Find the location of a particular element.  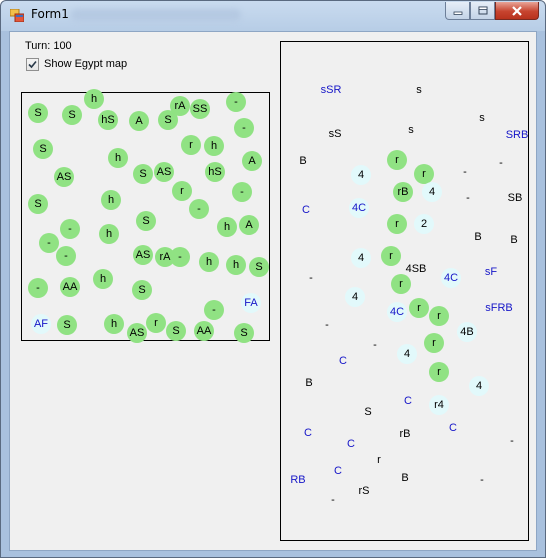

minimize-icon is located at coordinates (457, 13).